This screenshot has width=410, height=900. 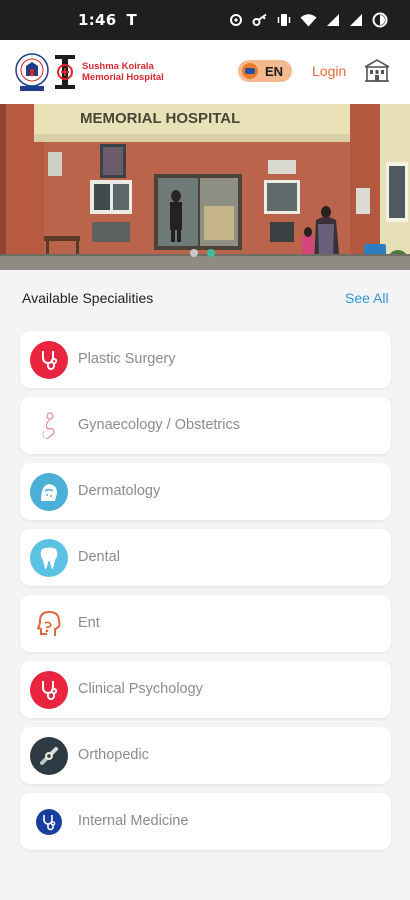 I want to click on signal-icon, so click(x=333, y=20).